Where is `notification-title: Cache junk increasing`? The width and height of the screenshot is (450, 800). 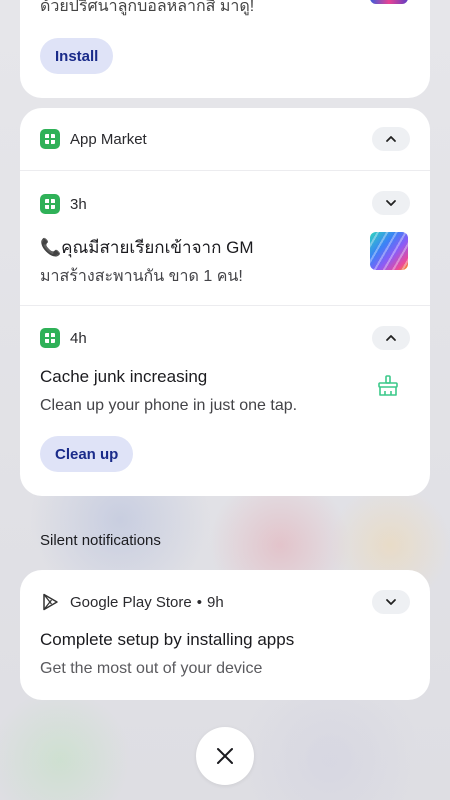
notification-title: Cache junk increasing is located at coordinates (124, 376).